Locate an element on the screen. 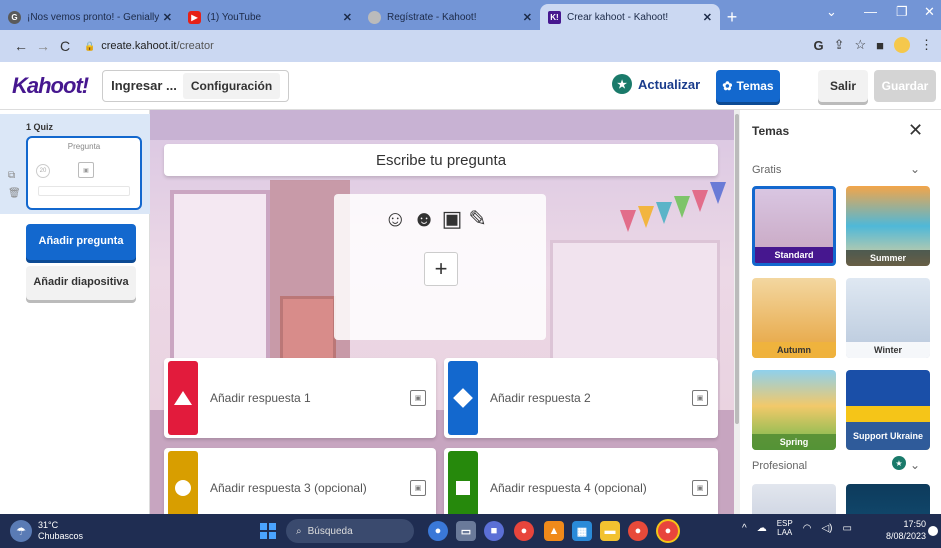 Image resolution: width=941 pixels, height=548 pixels. answer-2-label: Añadir respuesta 2 is located at coordinates (591, 398).